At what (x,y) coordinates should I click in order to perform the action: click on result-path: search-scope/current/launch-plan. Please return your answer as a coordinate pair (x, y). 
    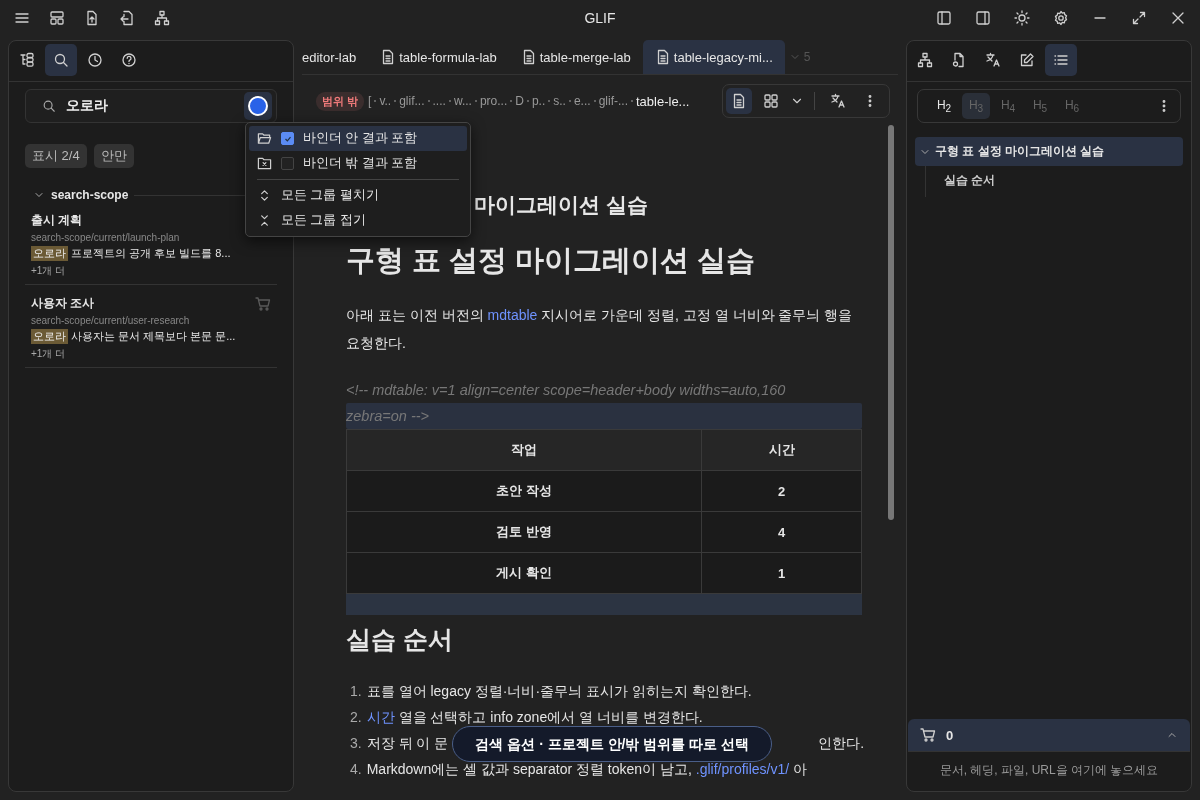
    Looking at the image, I should click on (105, 237).